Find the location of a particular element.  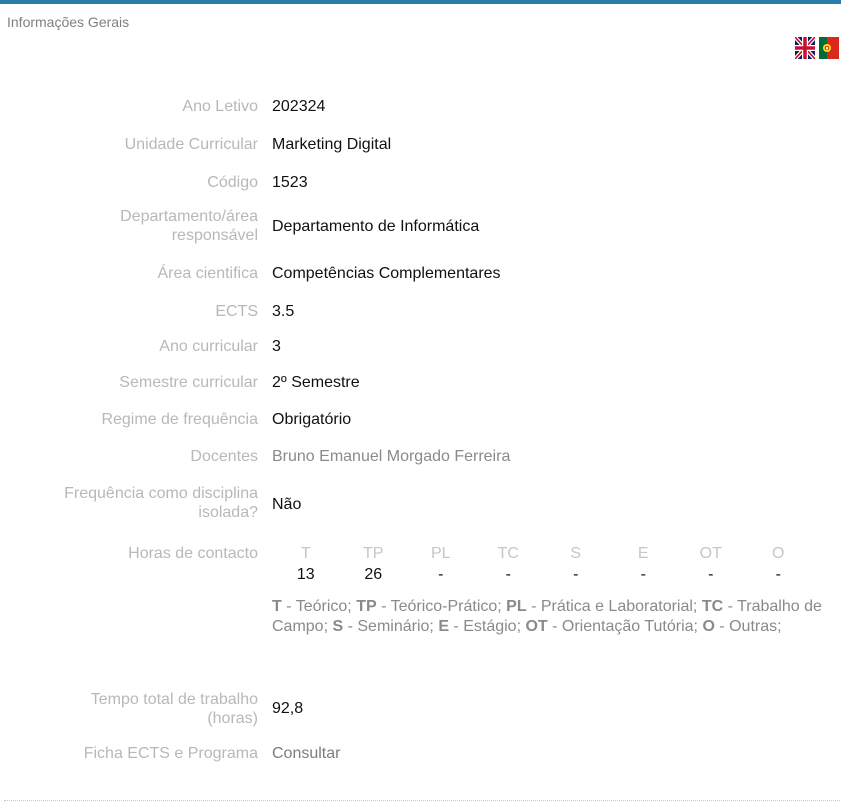

area-cientifica-label: Área cientifica is located at coordinates (208, 273).